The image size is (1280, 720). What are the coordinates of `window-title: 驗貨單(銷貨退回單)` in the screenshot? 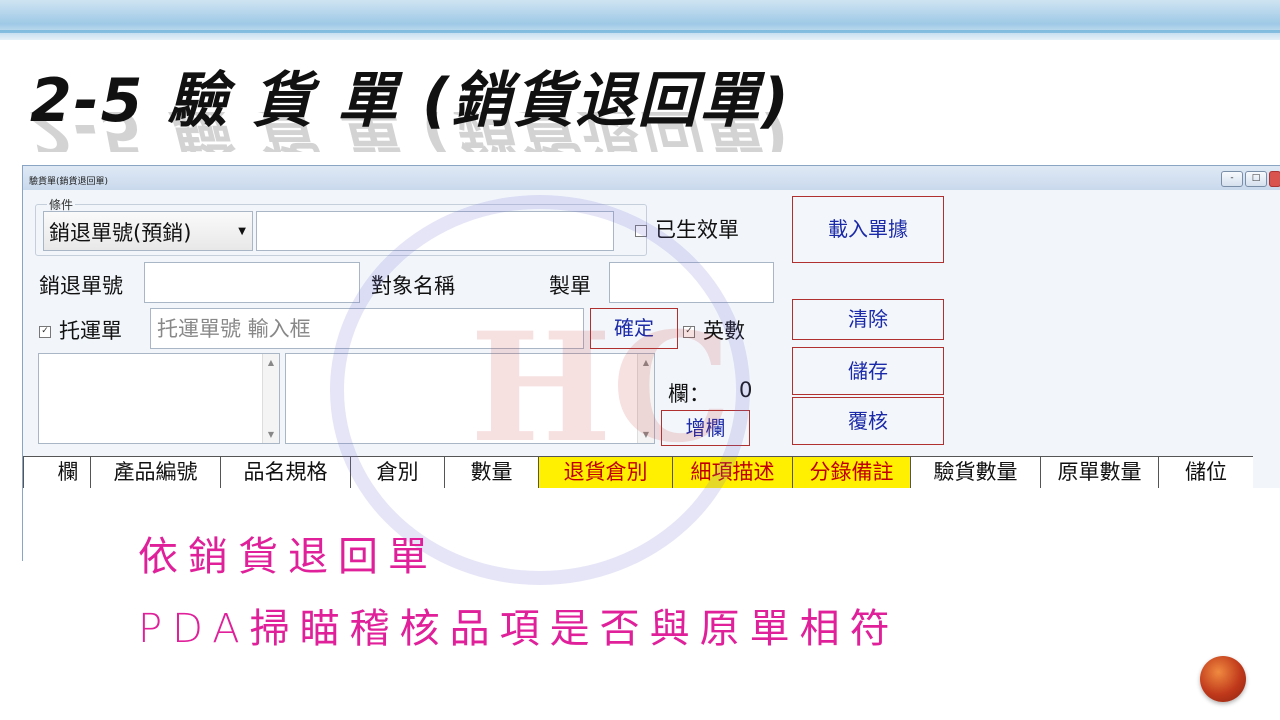 It's located at (69, 182).